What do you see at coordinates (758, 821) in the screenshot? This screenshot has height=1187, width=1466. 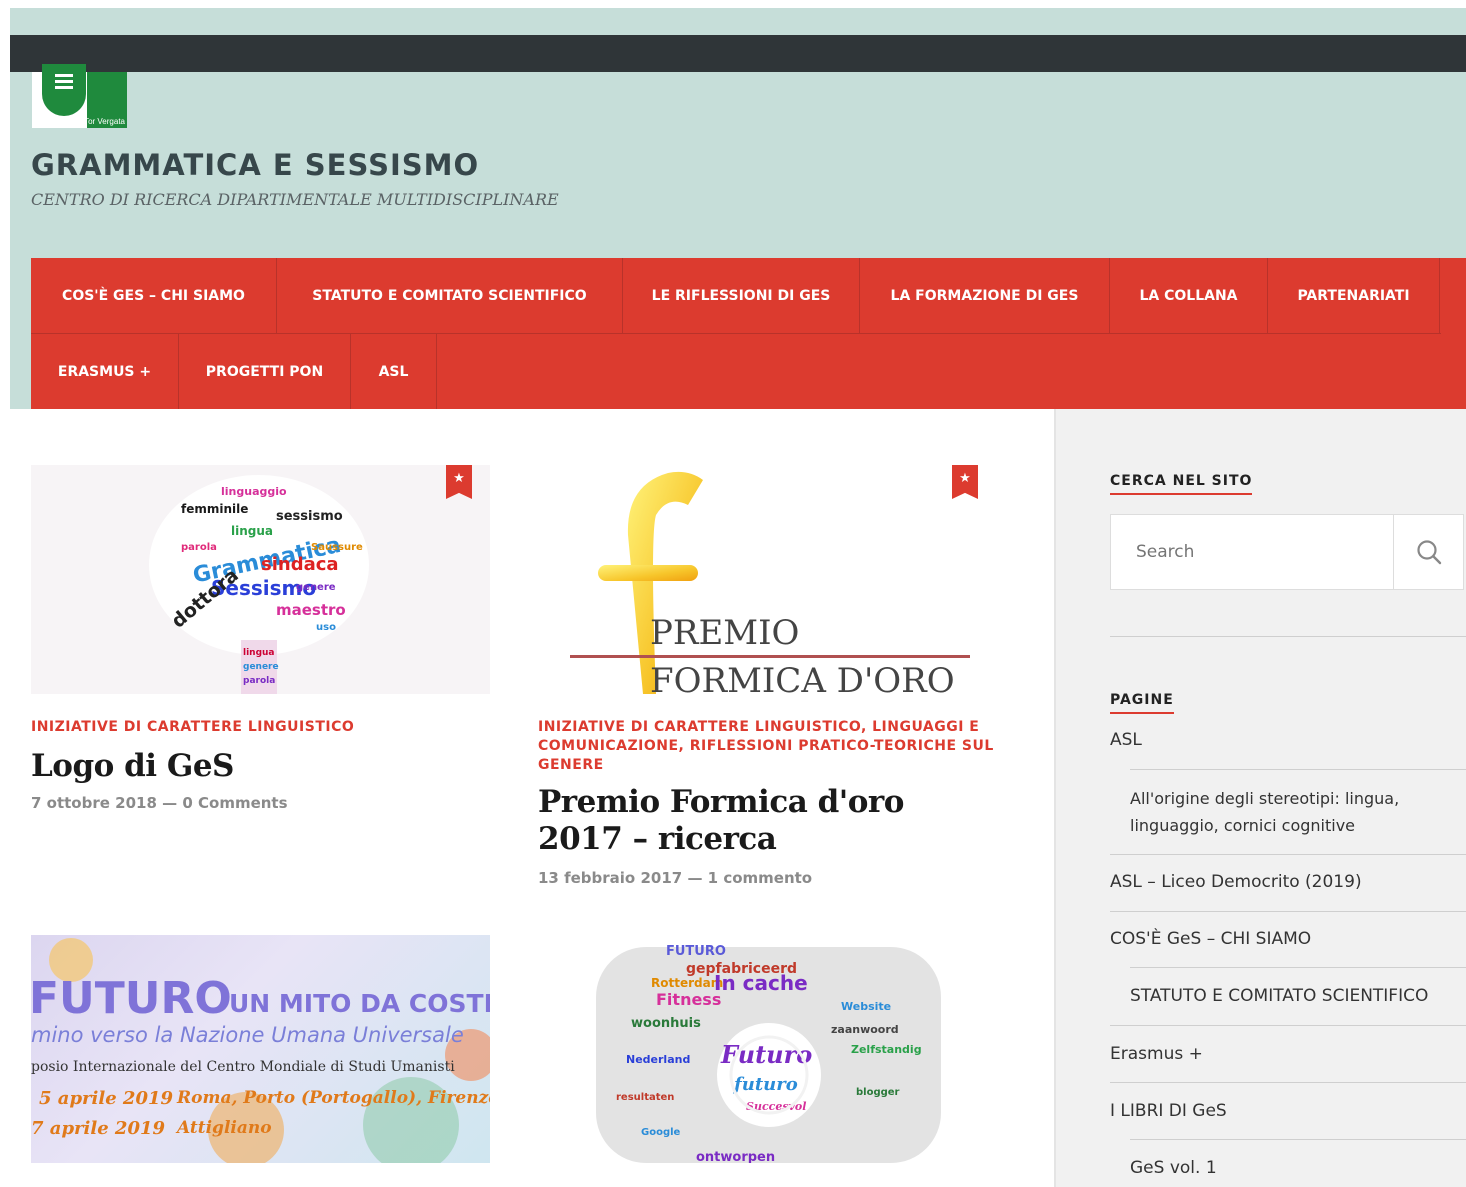 I see `post-title: Premio Formica d'oro 2017 – ricerca` at bounding box center [758, 821].